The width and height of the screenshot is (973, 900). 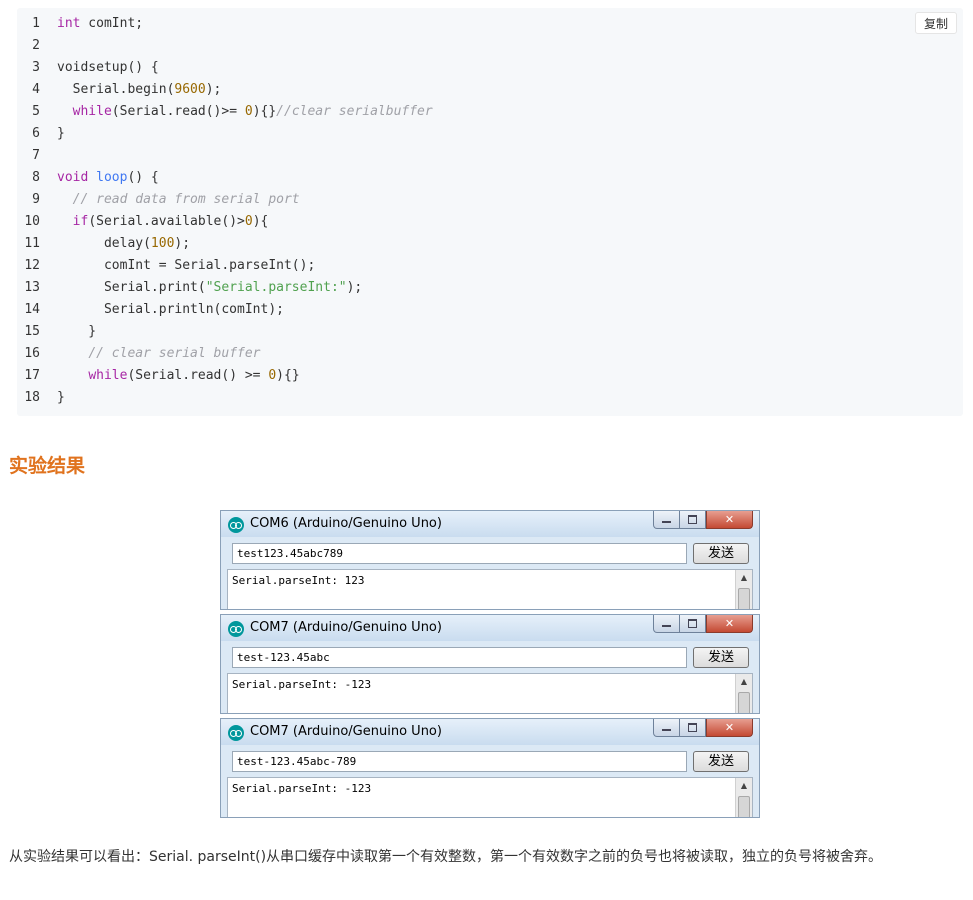 What do you see at coordinates (170, 309) in the screenshot?
I see `code-token: Serial.println(comInt);` at bounding box center [170, 309].